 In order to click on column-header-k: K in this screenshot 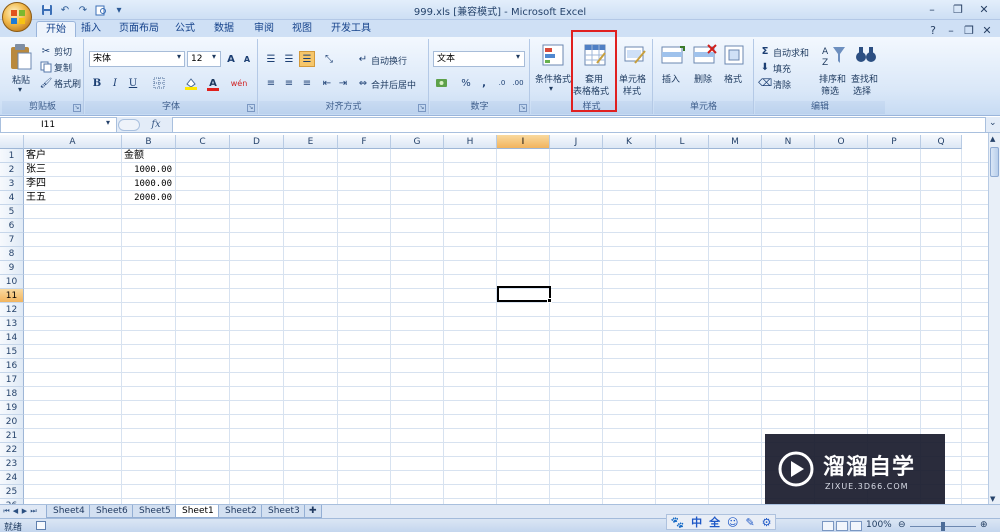, I will do `click(629, 142)`.